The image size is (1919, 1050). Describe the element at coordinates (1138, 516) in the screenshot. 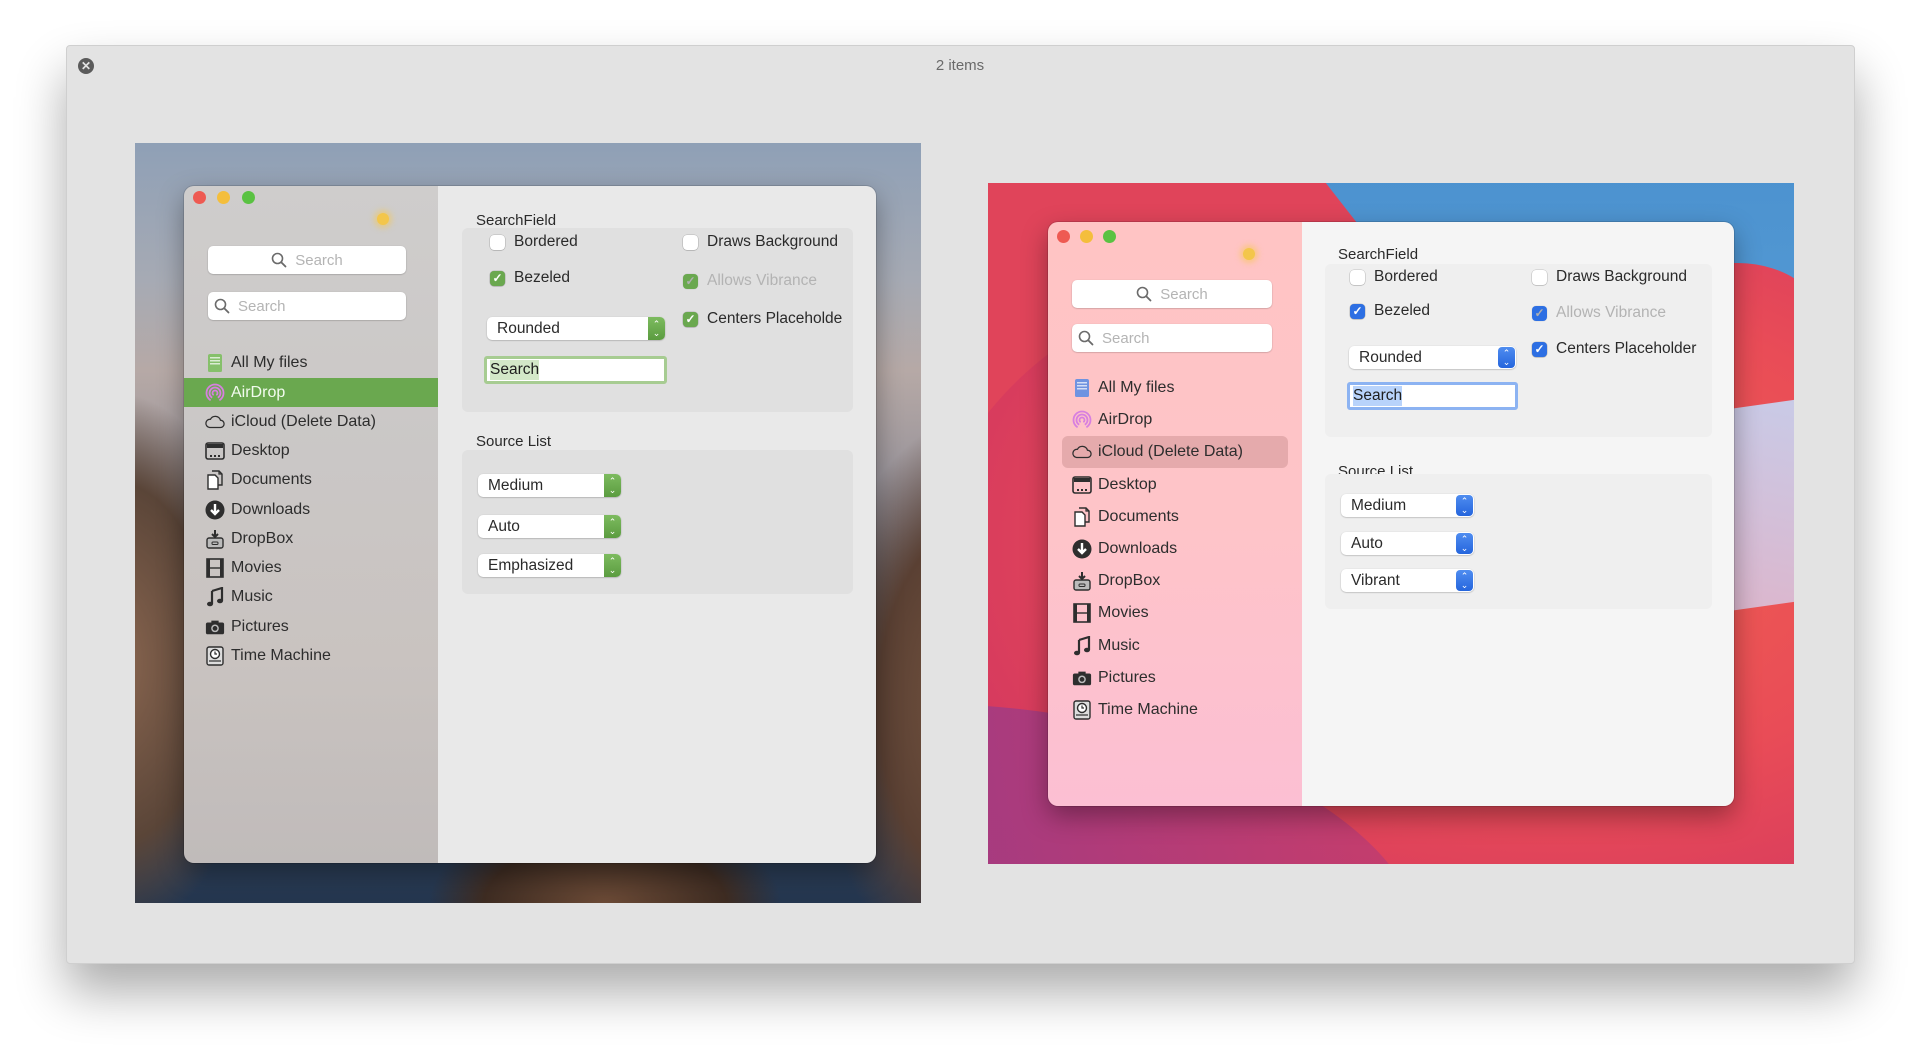

I see `sidebar-item-label: Documents` at that location.